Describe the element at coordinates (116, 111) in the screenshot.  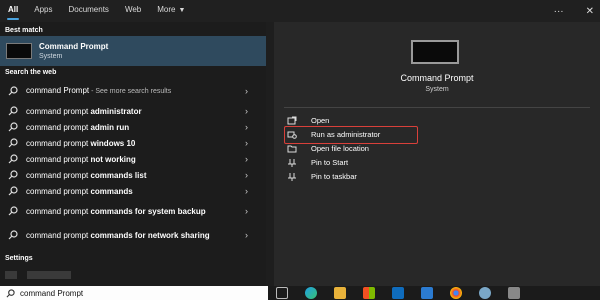
I see `result-bold-text: administrator` at that location.